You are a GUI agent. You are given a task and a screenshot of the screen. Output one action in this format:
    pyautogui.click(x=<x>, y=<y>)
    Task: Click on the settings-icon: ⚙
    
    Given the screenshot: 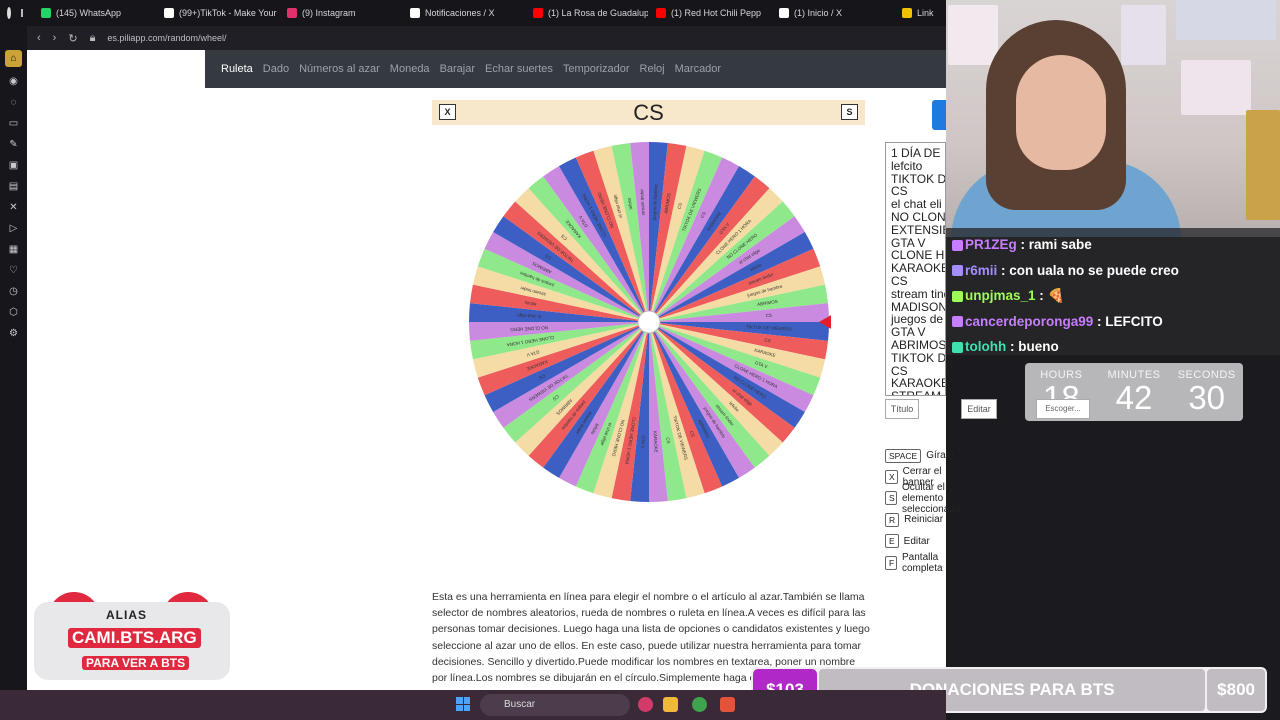 What is the action you would take?
    pyautogui.click(x=14, y=334)
    